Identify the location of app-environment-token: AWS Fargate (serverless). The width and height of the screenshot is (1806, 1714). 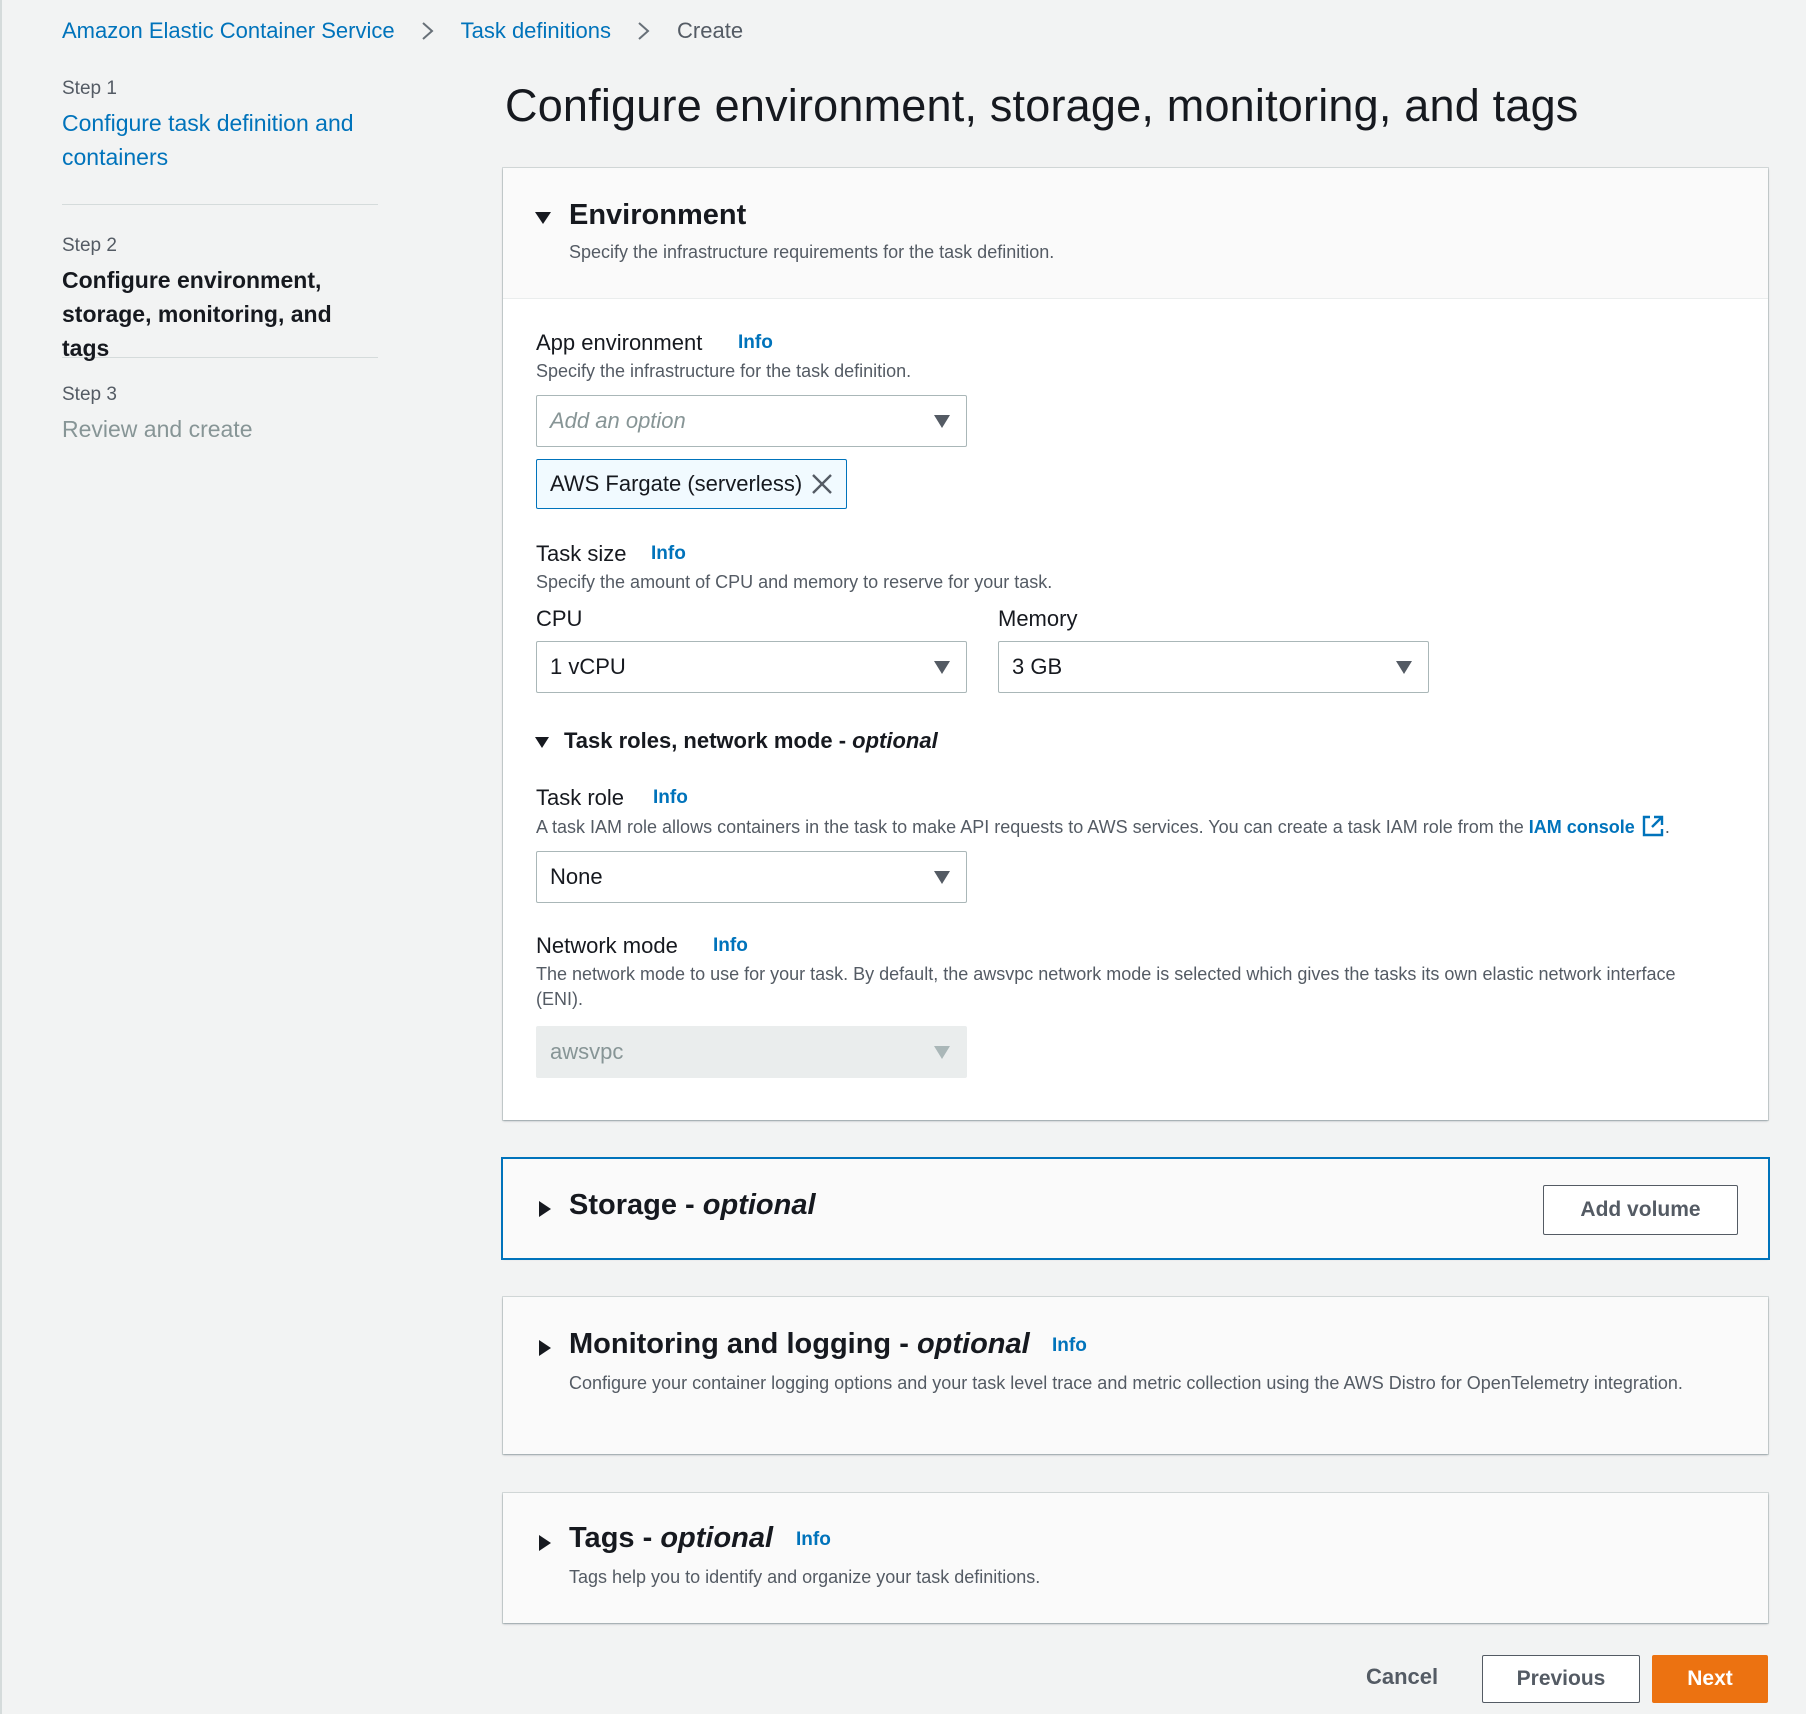
(691, 484).